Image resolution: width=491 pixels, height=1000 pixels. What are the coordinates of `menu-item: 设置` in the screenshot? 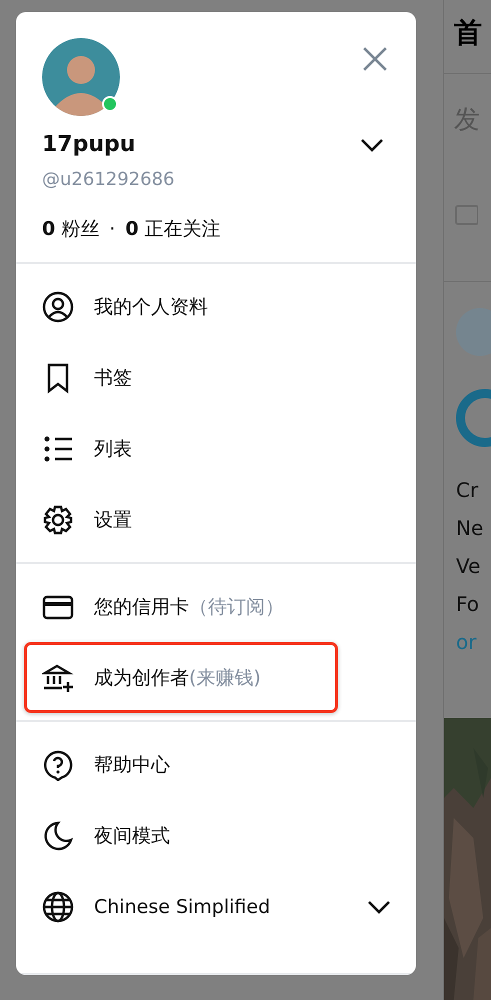 It's located at (216, 519).